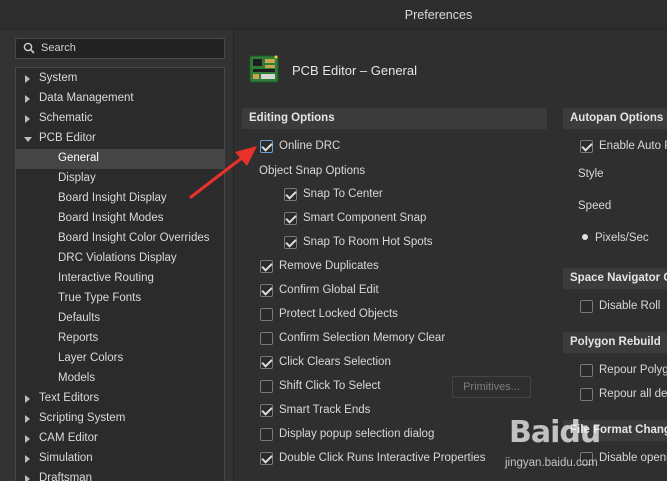 This screenshot has height=481, width=667. What do you see at coordinates (66, 476) in the screenshot?
I see `tree-item-label: Draftsman` at bounding box center [66, 476].